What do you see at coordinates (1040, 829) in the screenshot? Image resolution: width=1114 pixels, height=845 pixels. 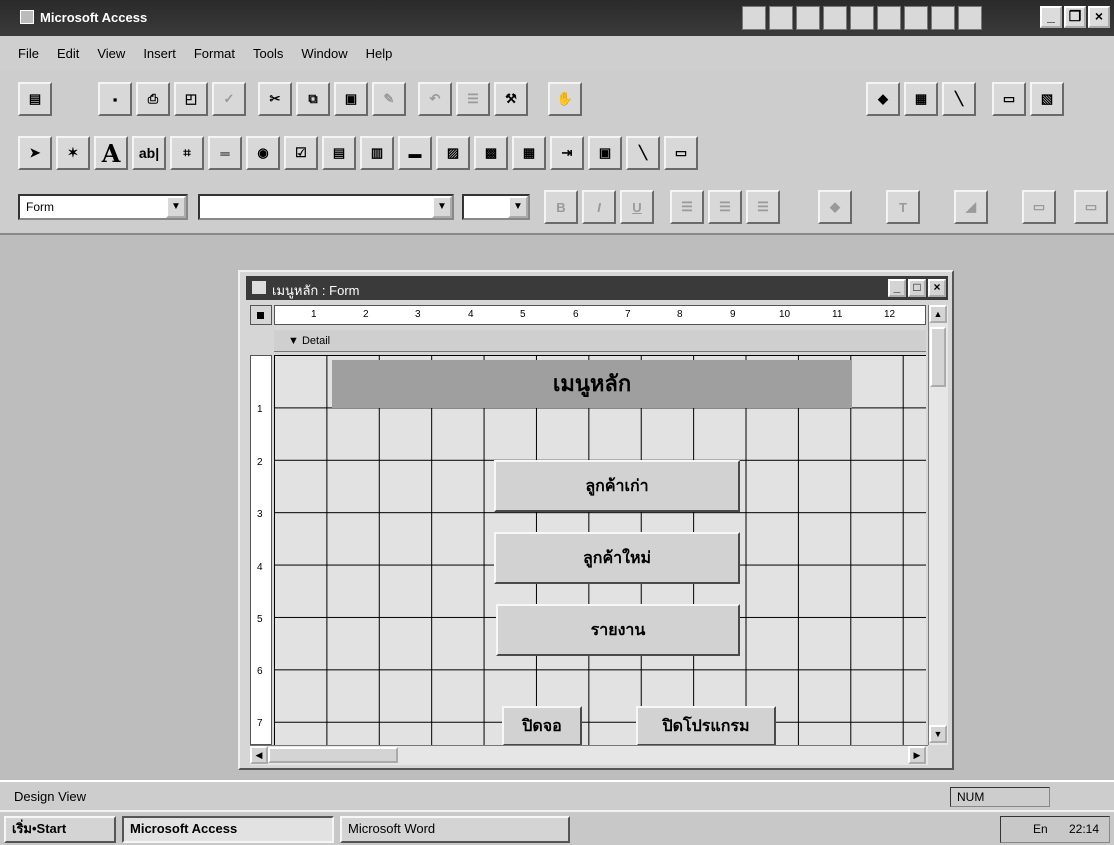 I see `language-indicator: En` at bounding box center [1040, 829].